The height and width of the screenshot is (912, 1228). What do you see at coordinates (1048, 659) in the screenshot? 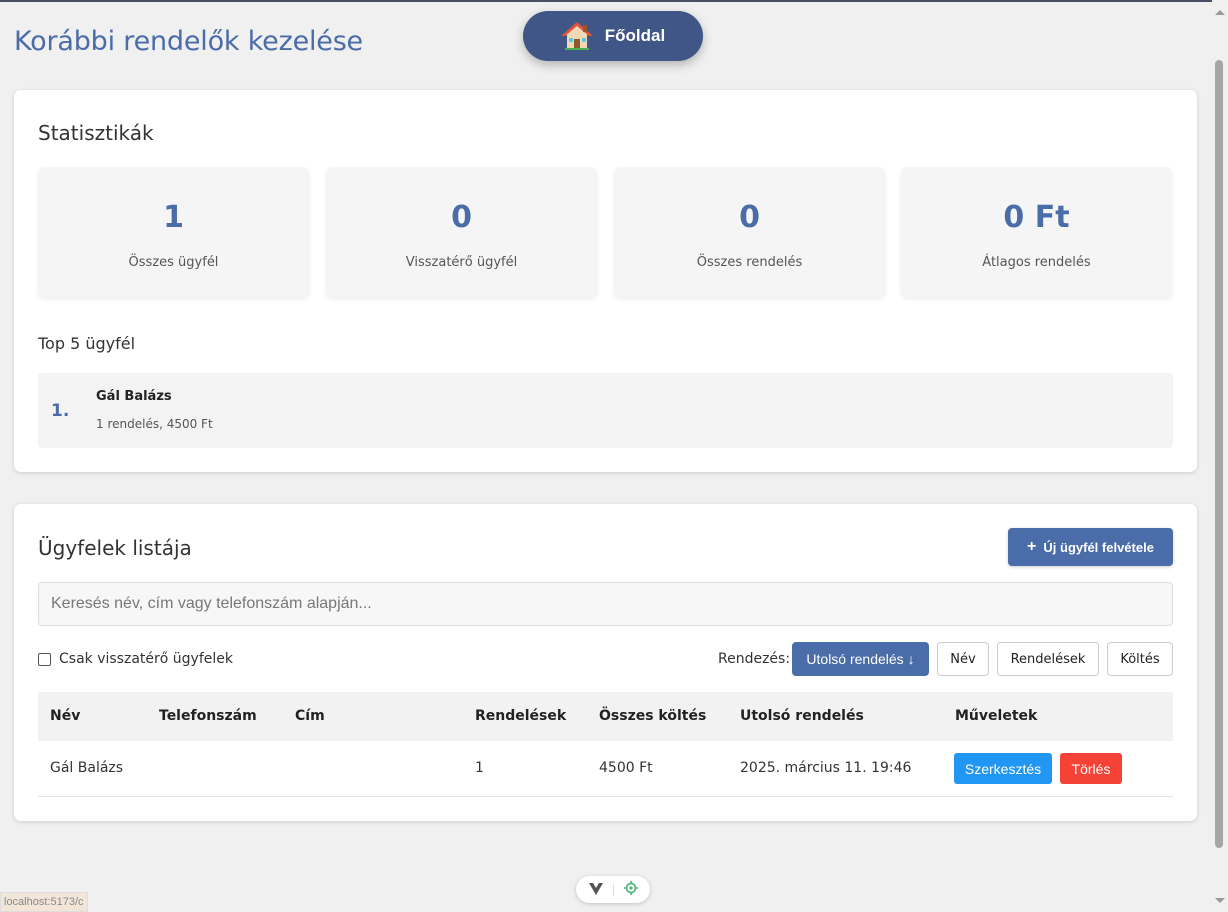
I see `sort-orders-button: Rendelések` at bounding box center [1048, 659].